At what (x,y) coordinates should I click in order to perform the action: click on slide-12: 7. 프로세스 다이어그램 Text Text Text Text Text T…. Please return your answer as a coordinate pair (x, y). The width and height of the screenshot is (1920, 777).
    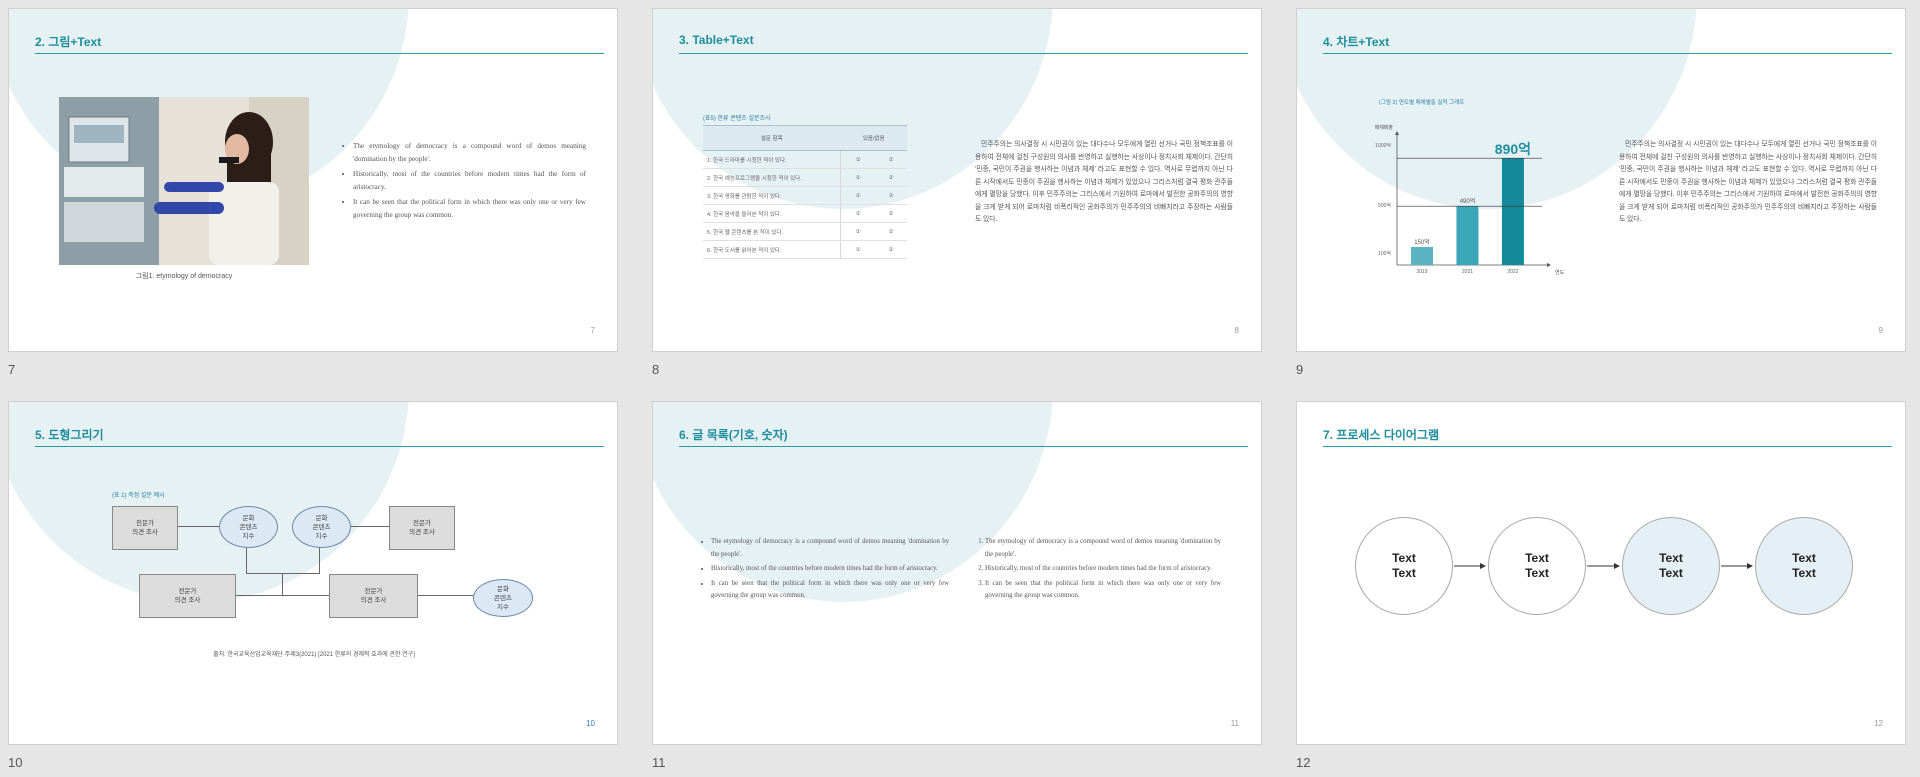
    Looking at the image, I should click on (1601, 573).